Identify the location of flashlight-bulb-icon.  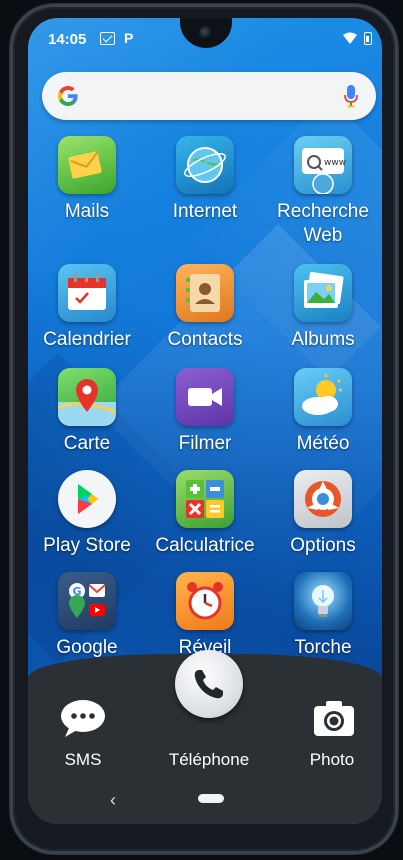
(323, 601).